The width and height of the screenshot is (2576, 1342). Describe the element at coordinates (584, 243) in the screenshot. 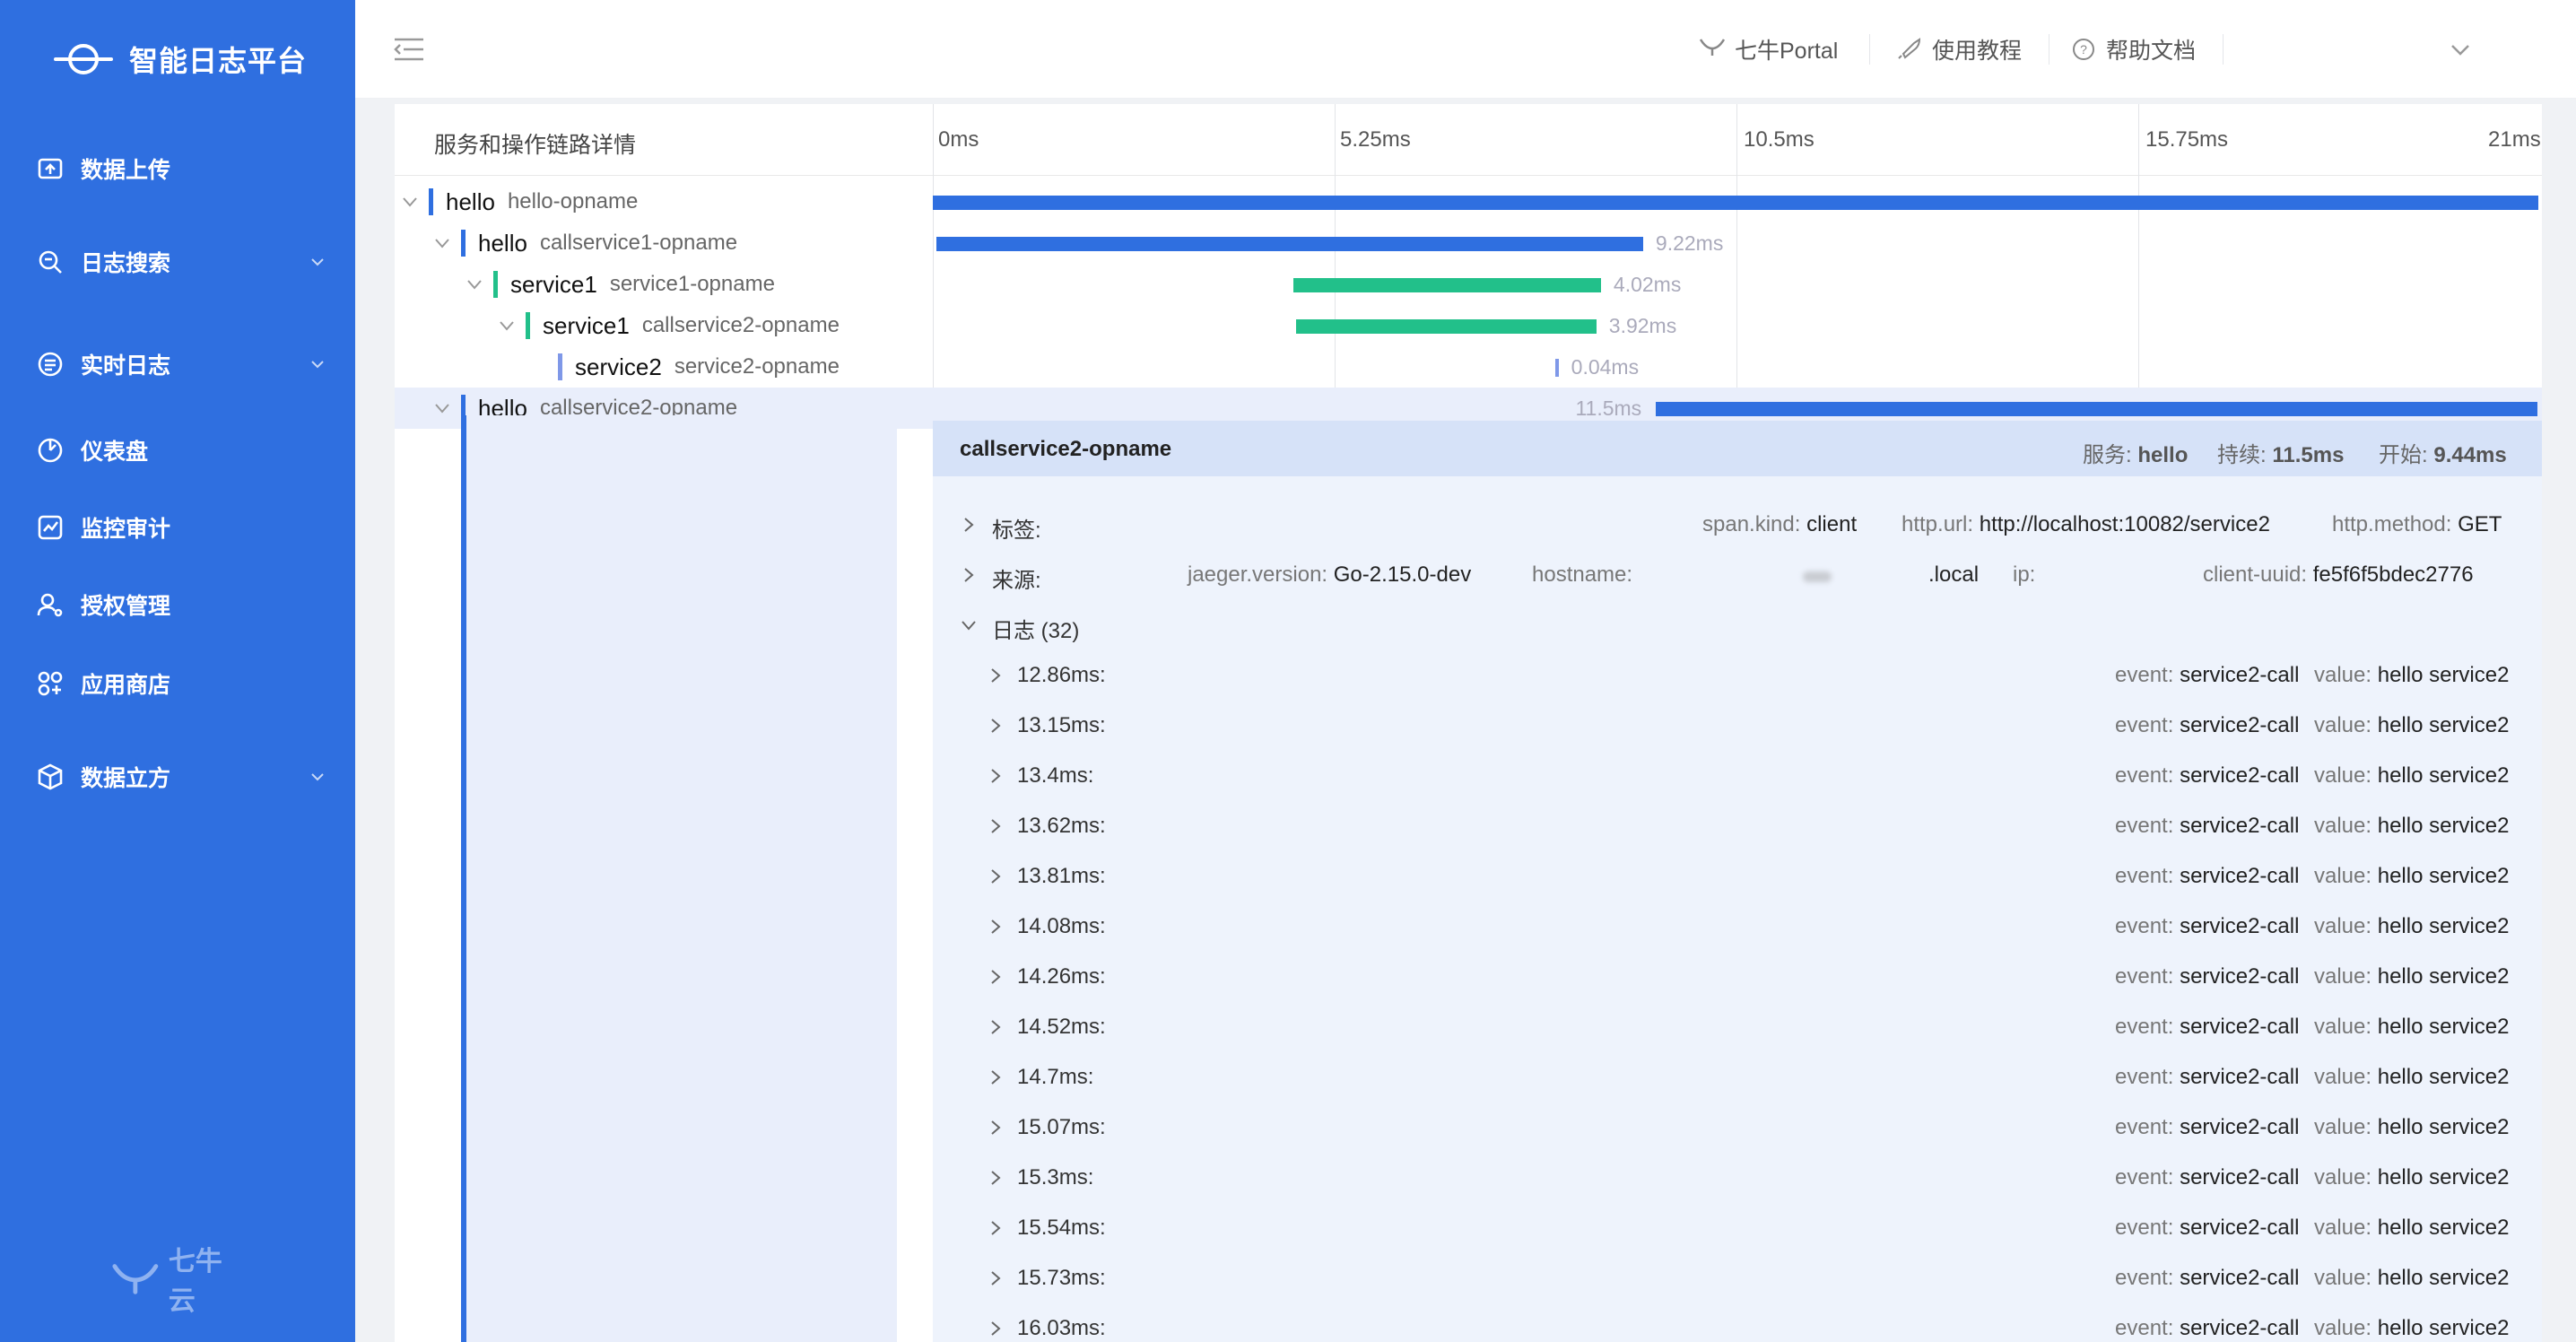

I see `span-tree-cell: hello callservice1-opname` at that location.